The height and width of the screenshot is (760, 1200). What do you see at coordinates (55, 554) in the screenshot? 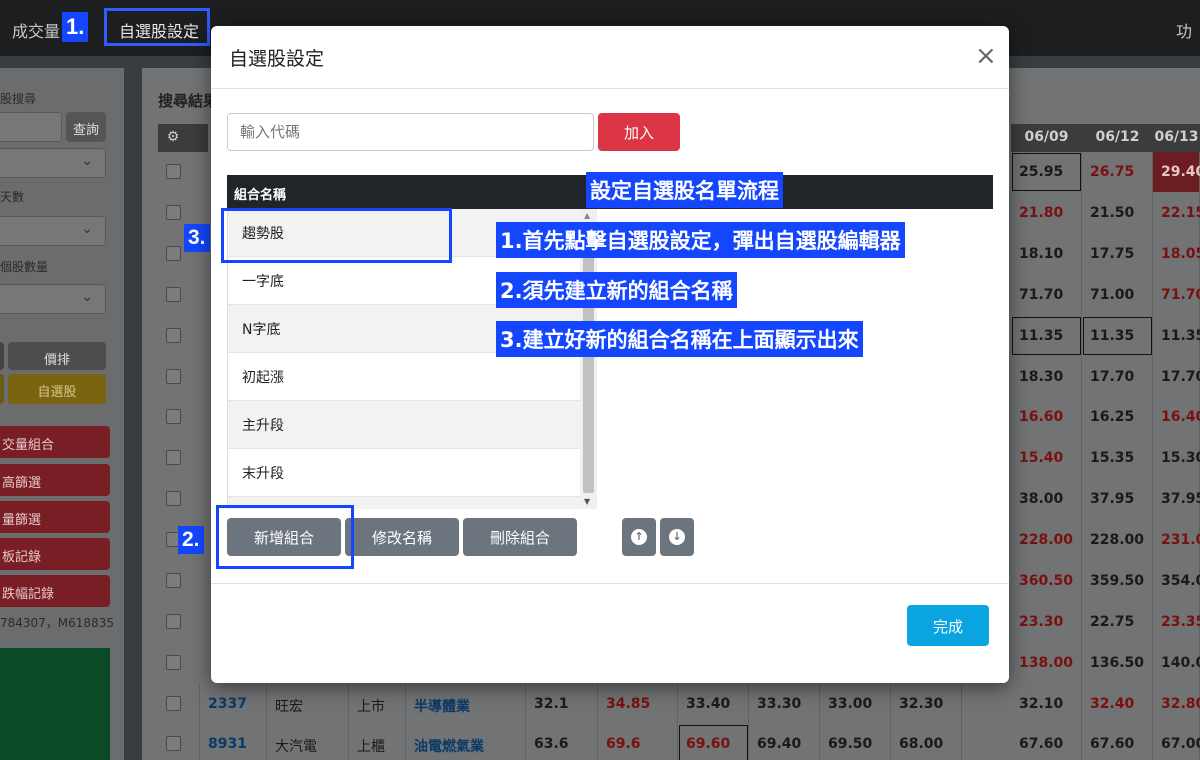
I see `sidebar-red-item-4: 板記錄` at bounding box center [55, 554].